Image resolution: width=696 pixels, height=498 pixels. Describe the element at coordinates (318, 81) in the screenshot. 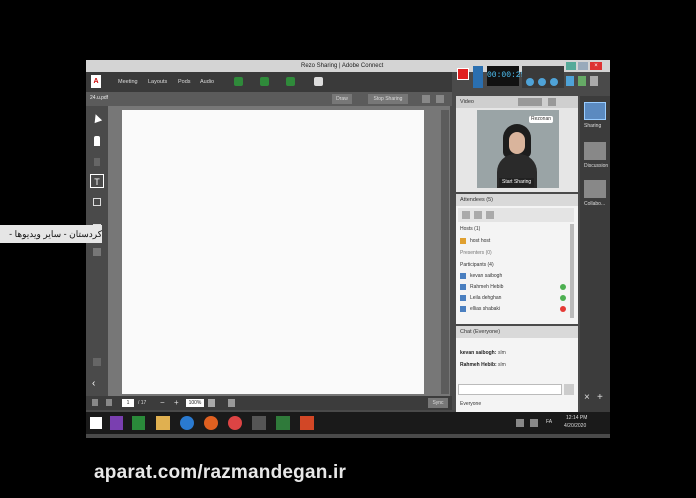

I see `raise-hand-icon` at that location.